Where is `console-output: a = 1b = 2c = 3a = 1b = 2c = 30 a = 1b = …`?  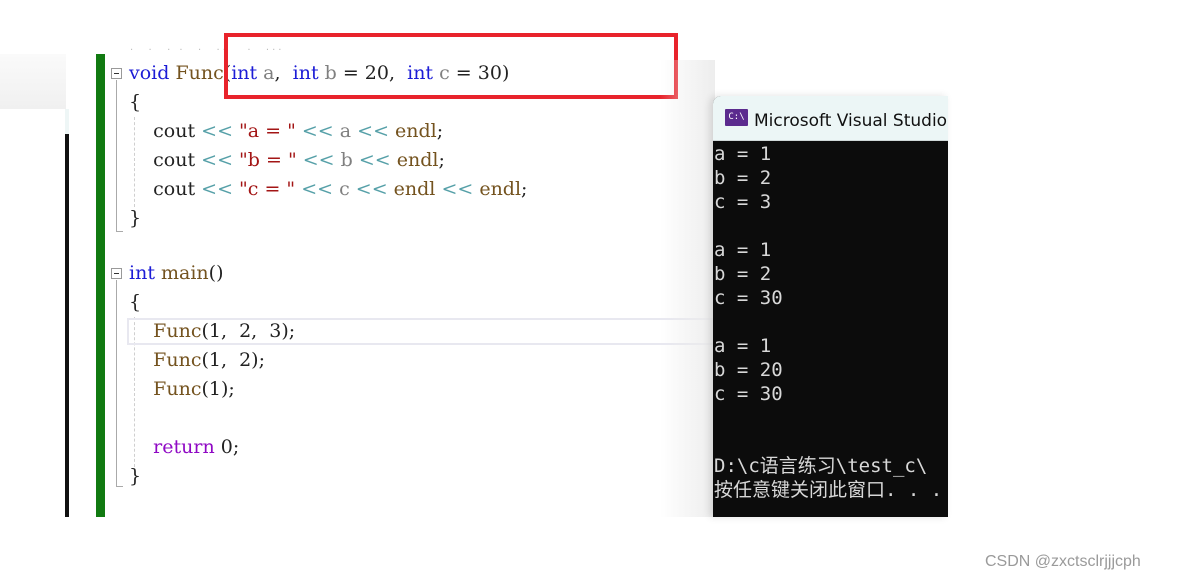 console-output: a = 1b = 2c = 3a = 1b = 2c = 30 a = 1b = … is located at coordinates (831, 322).